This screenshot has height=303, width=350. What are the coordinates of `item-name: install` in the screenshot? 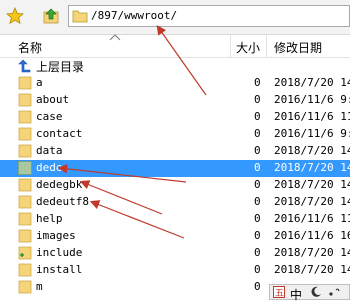 It's located at (59, 269).